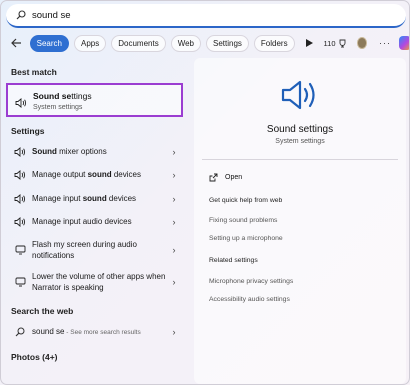 This screenshot has height=385, width=410. Describe the element at coordinates (342, 43) in the screenshot. I see `trophy-icon` at that location.